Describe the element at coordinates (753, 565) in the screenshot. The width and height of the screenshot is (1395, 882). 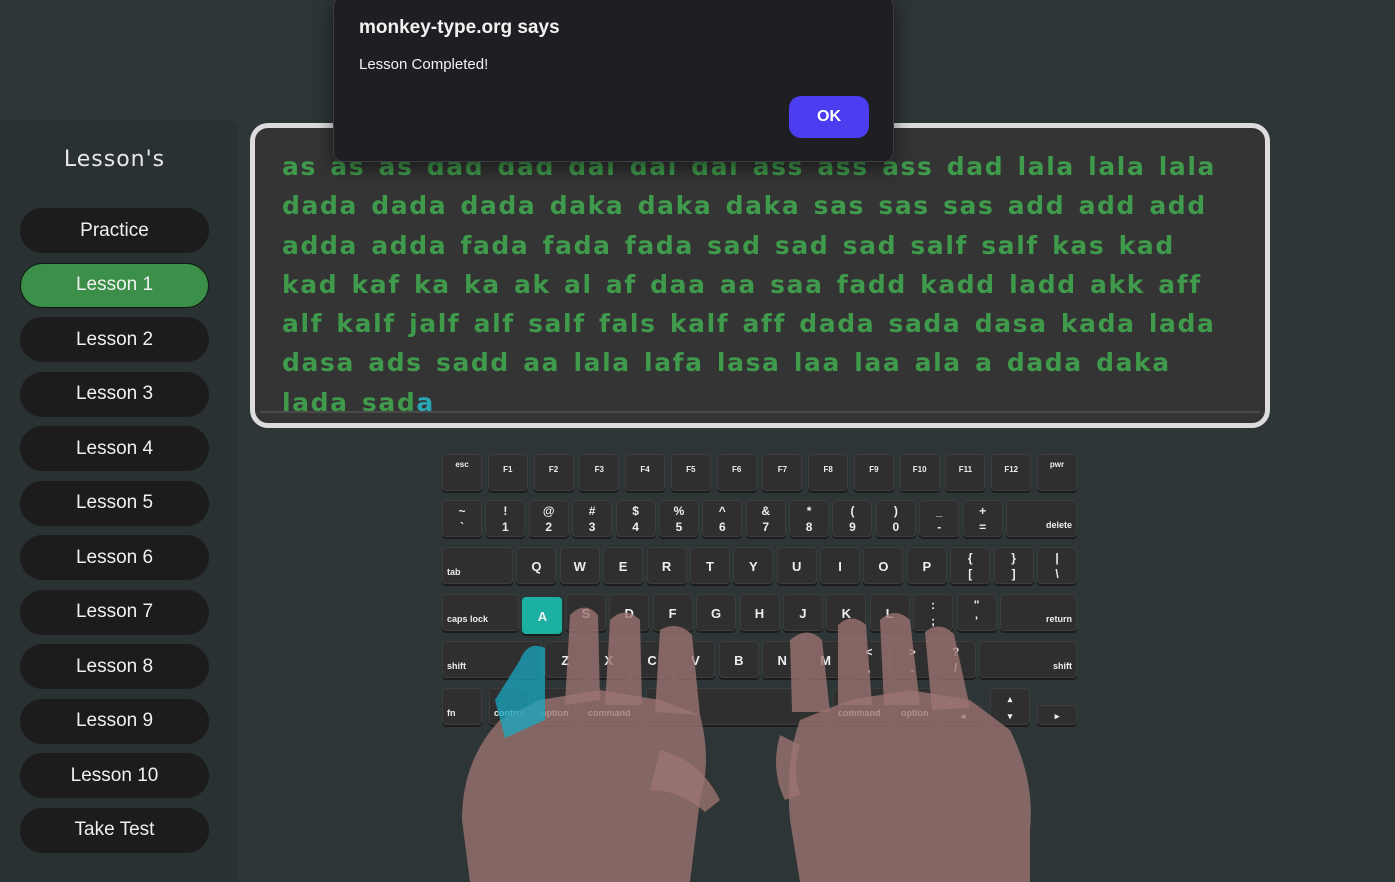
I see `key-y: Y` at that location.